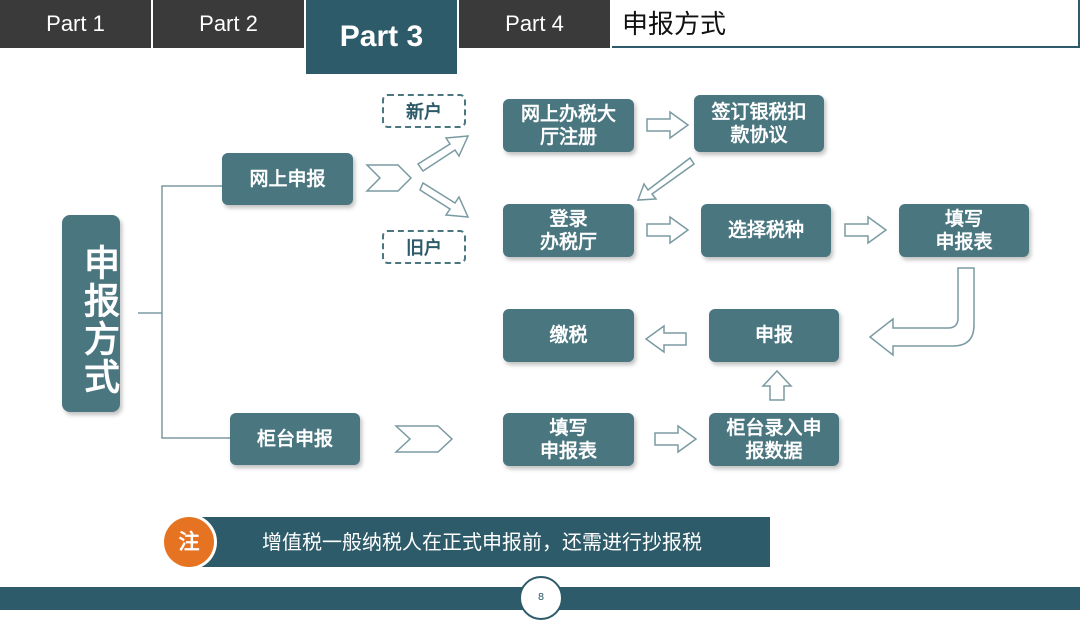 This screenshot has height=620, width=1080. What do you see at coordinates (774, 439) in the screenshot?
I see `node-counter-entry: 柜台录入申 报数据` at bounding box center [774, 439].